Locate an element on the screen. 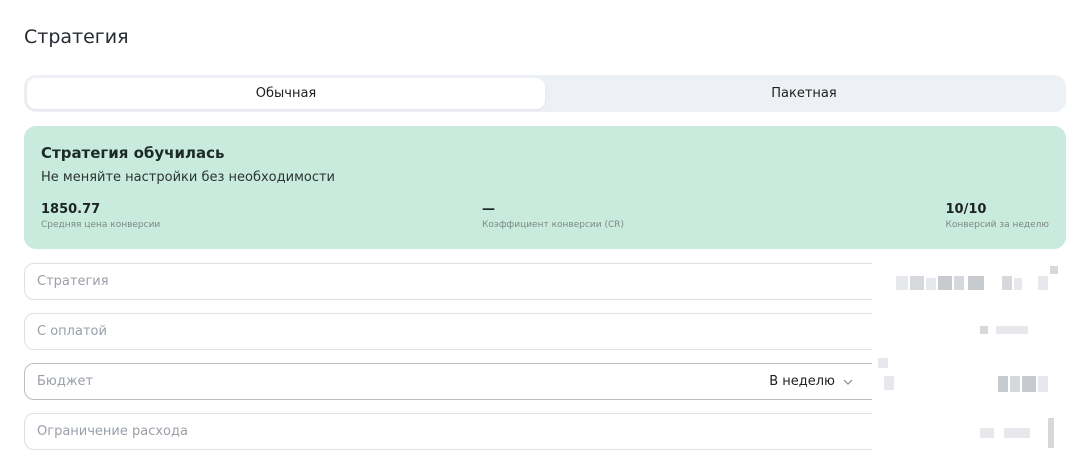 The image size is (1080, 476). tab-regular: Обычная is located at coordinates (286, 93).